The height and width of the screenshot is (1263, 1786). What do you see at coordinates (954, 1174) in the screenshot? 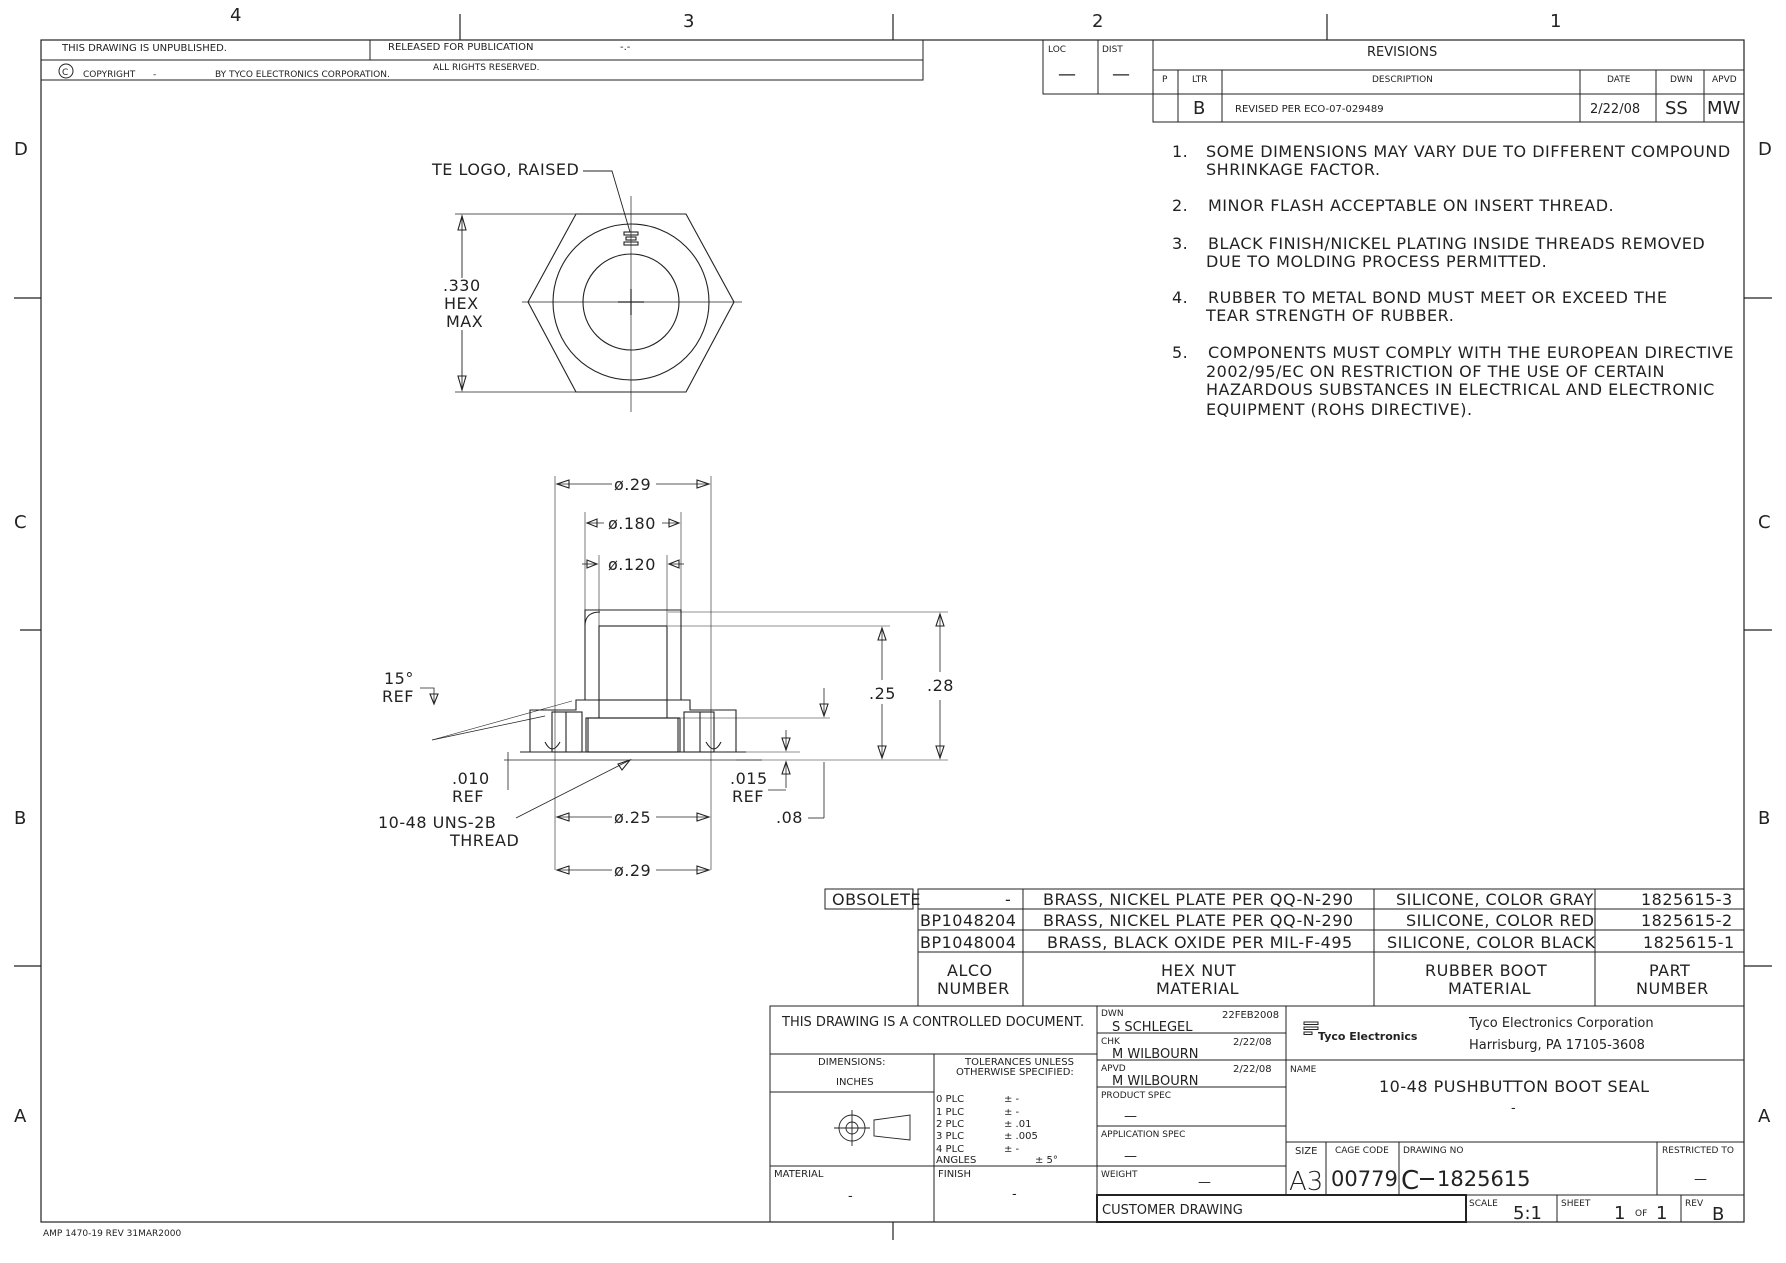
I see `finish-label: FINISH` at bounding box center [954, 1174].